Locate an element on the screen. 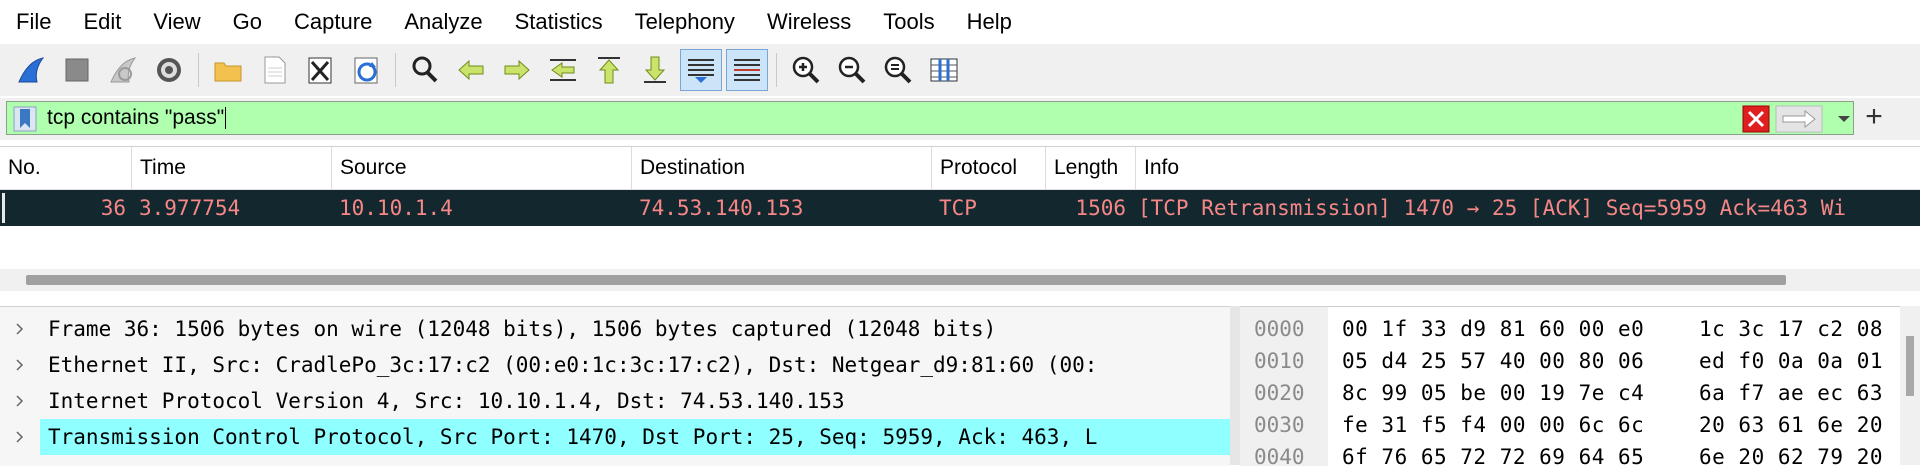  reload-file-icon is located at coordinates (366, 70).